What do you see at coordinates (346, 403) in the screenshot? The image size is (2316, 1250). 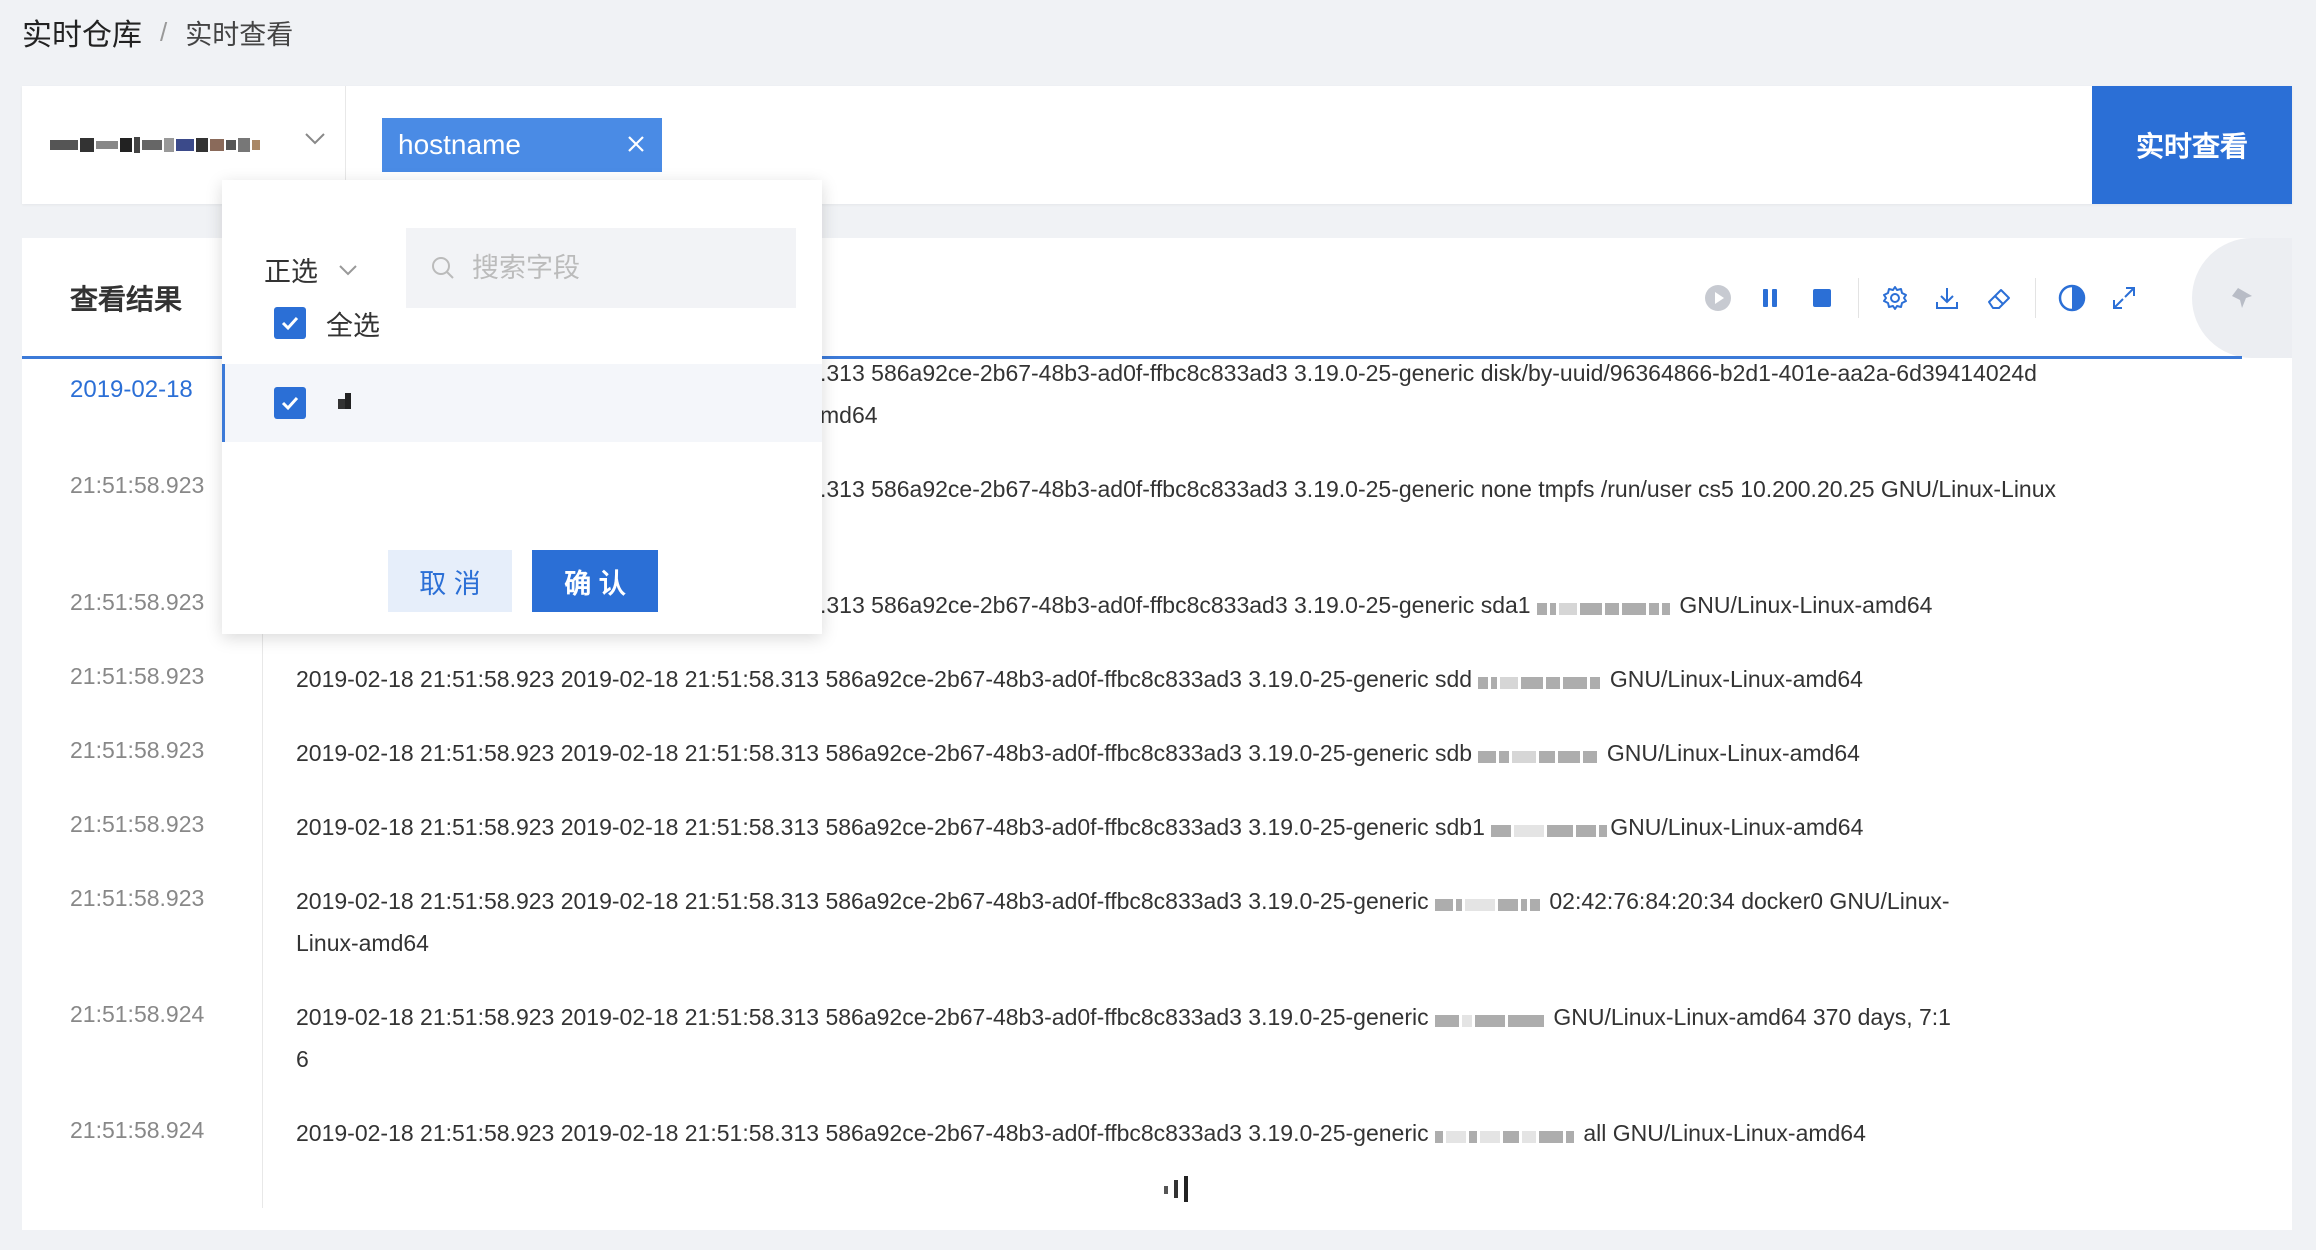 I see `redacted-field-name` at bounding box center [346, 403].